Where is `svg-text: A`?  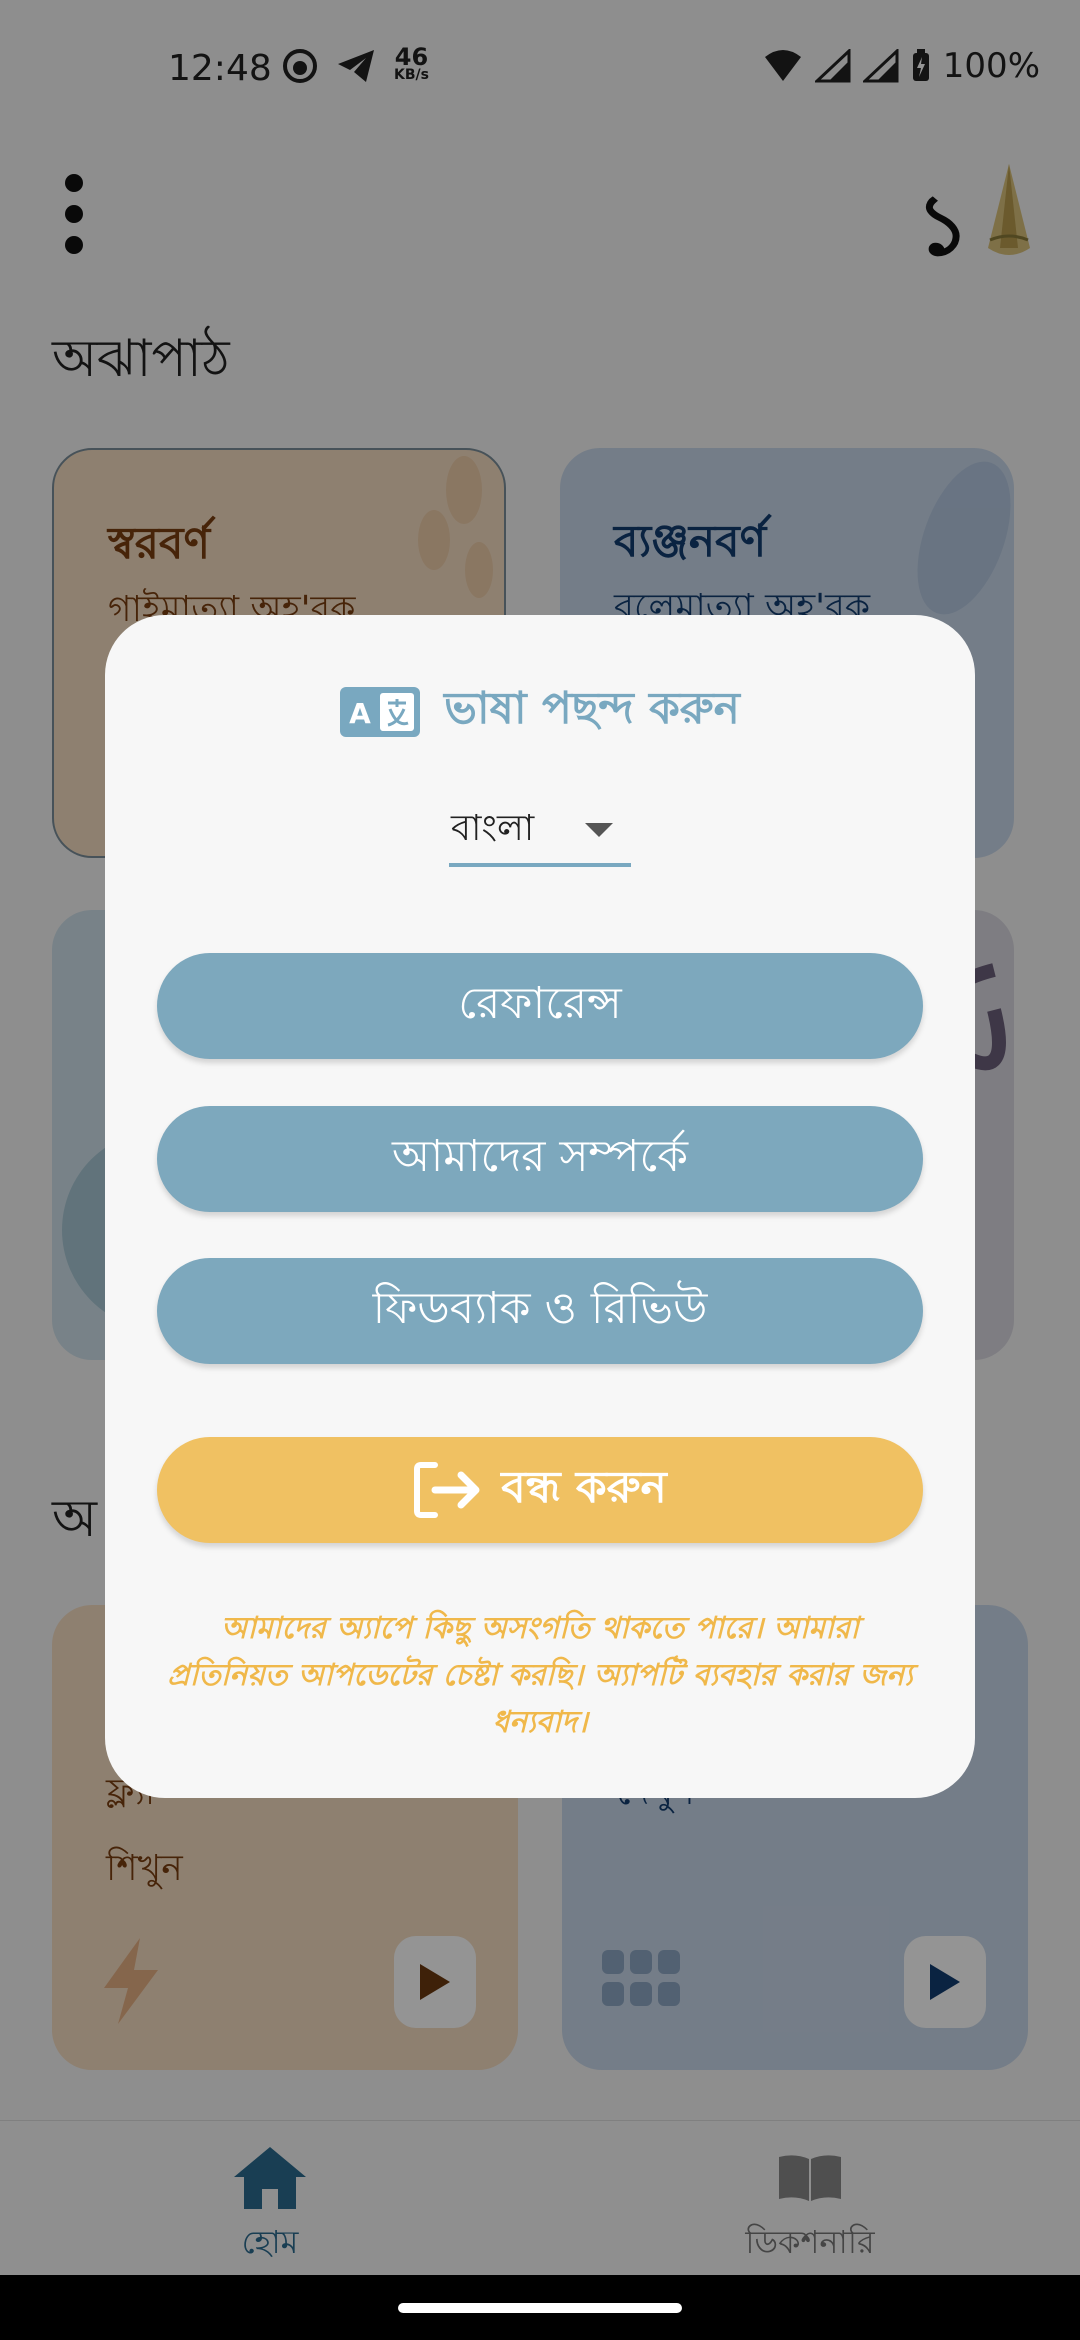
svg-text: A is located at coordinates (360, 713).